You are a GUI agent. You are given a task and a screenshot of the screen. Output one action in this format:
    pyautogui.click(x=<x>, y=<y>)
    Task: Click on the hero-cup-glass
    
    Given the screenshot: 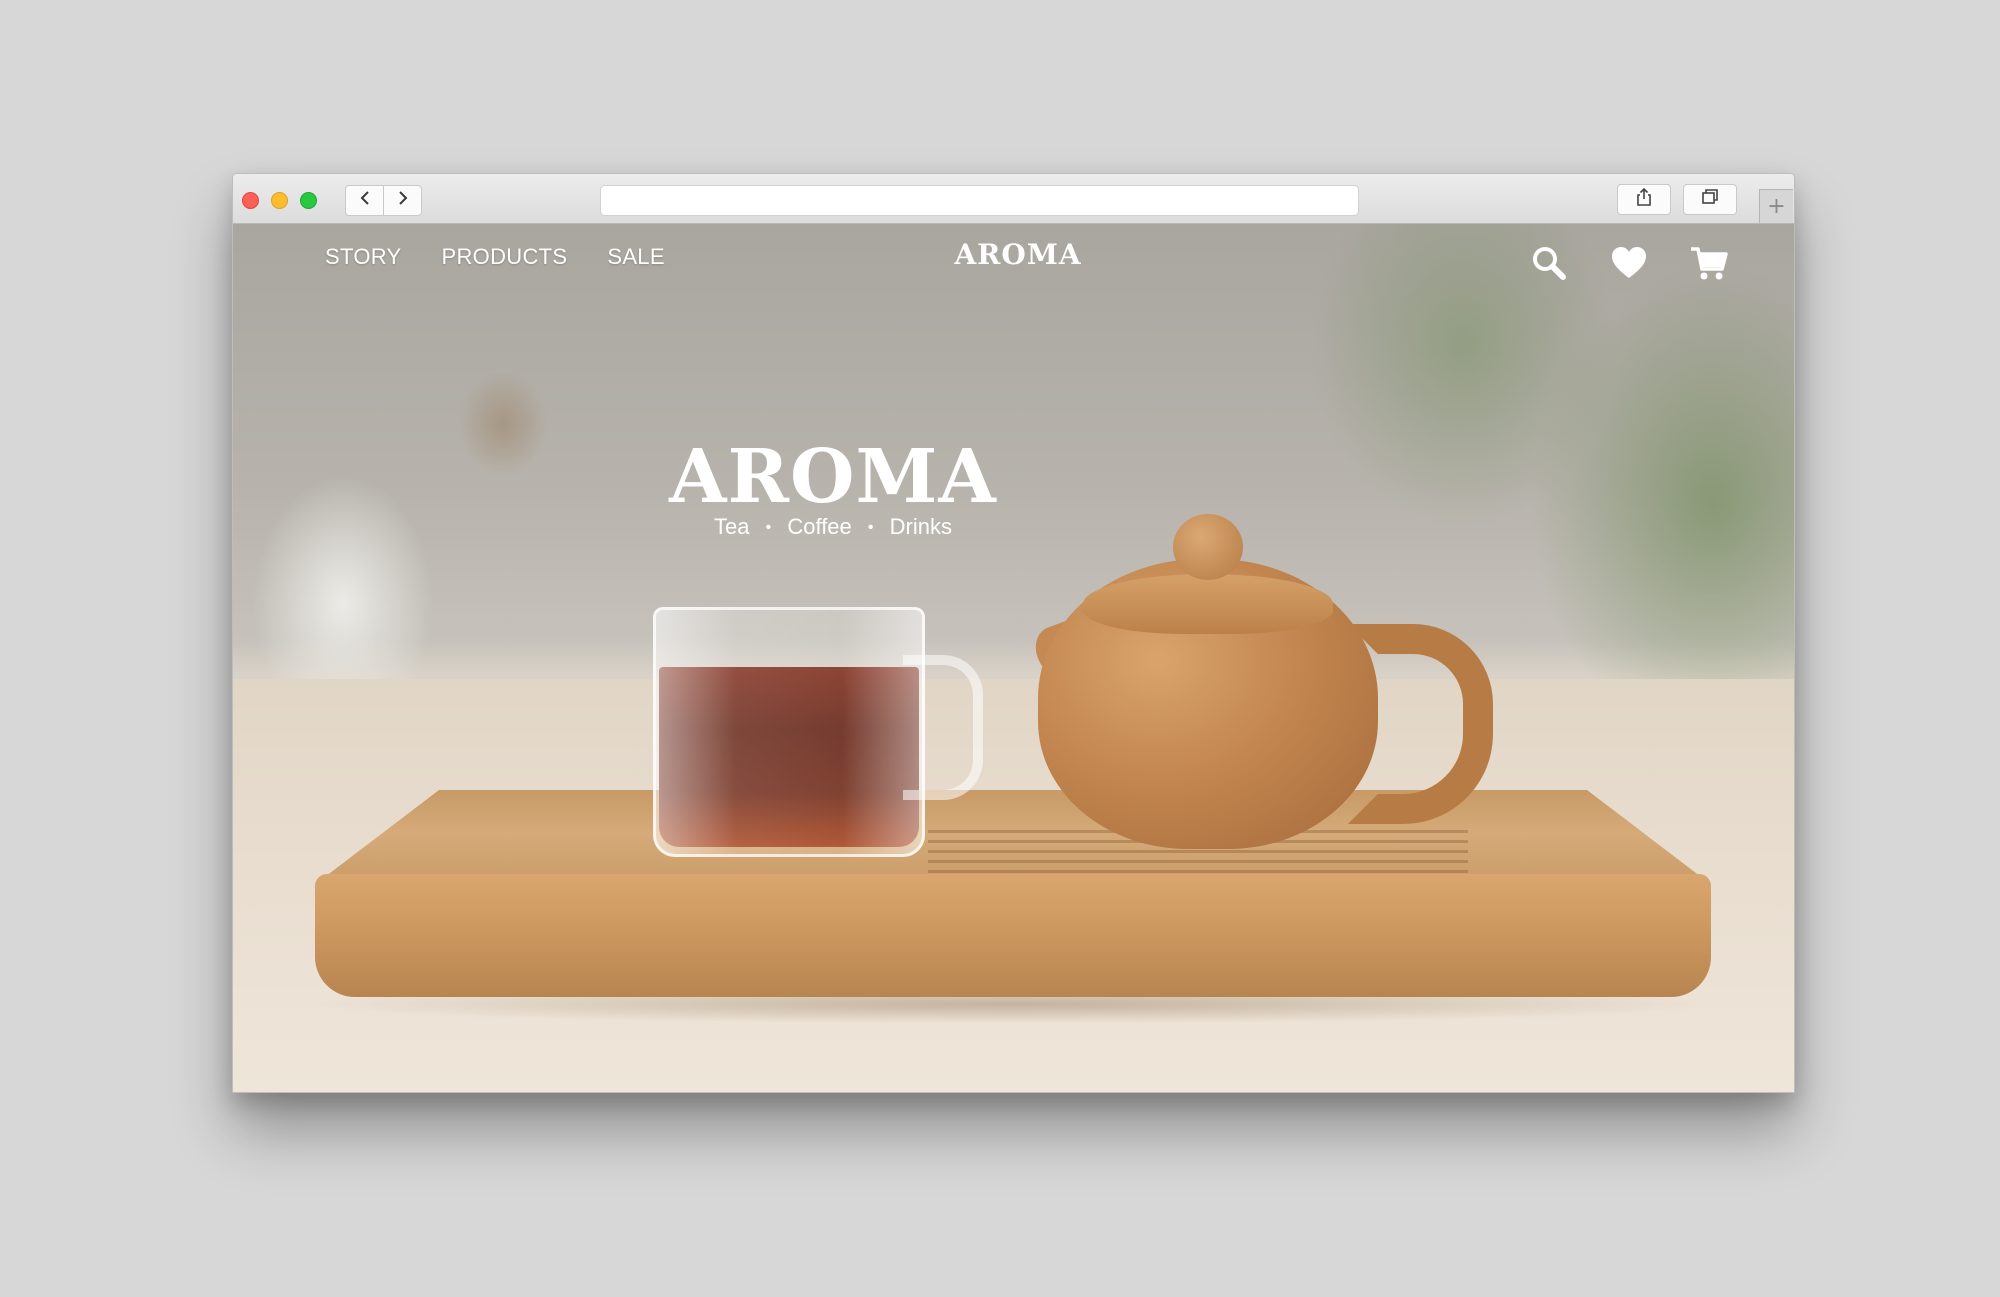 What is the action you would take?
    pyautogui.click(x=789, y=732)
    